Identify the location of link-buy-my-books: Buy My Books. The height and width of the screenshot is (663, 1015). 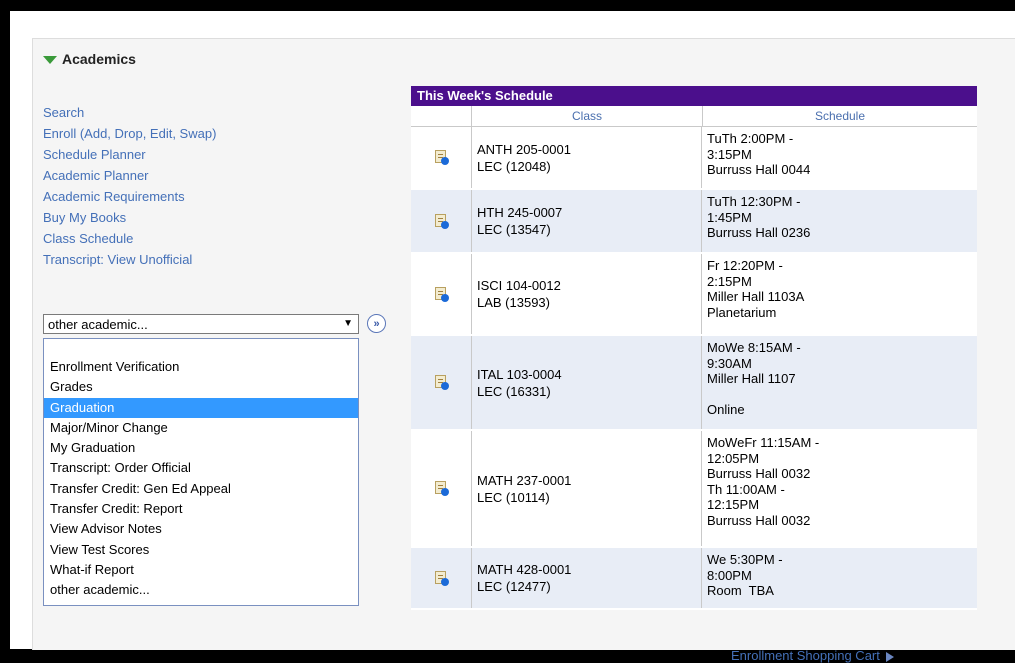
(129, 217).